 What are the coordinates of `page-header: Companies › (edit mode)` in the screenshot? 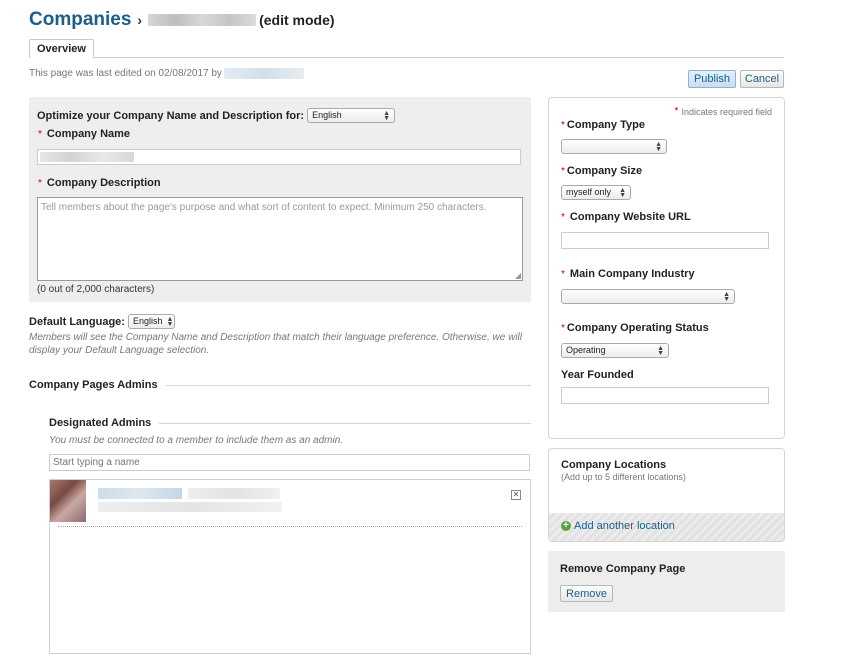 It's located at (182, 20).